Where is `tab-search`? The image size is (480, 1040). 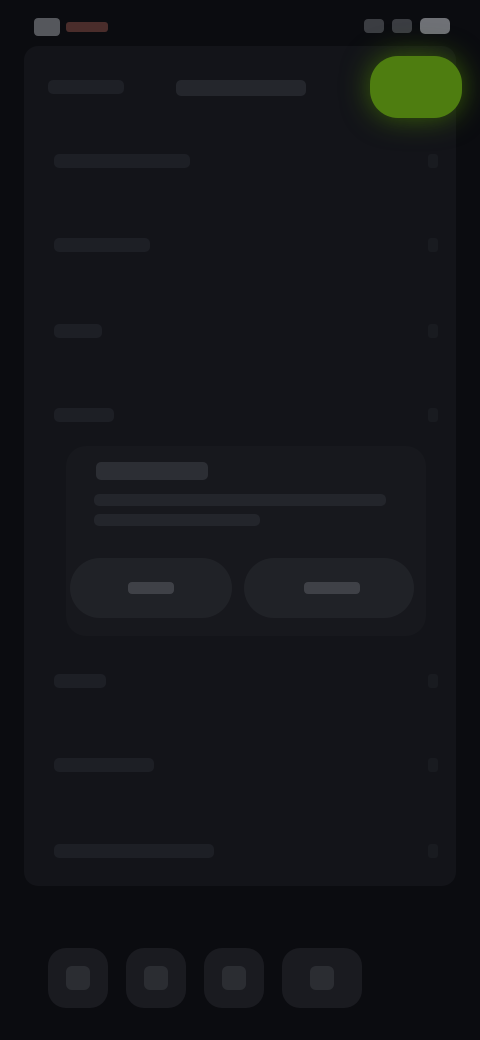
tab-search is located at coordinates (156, 978).